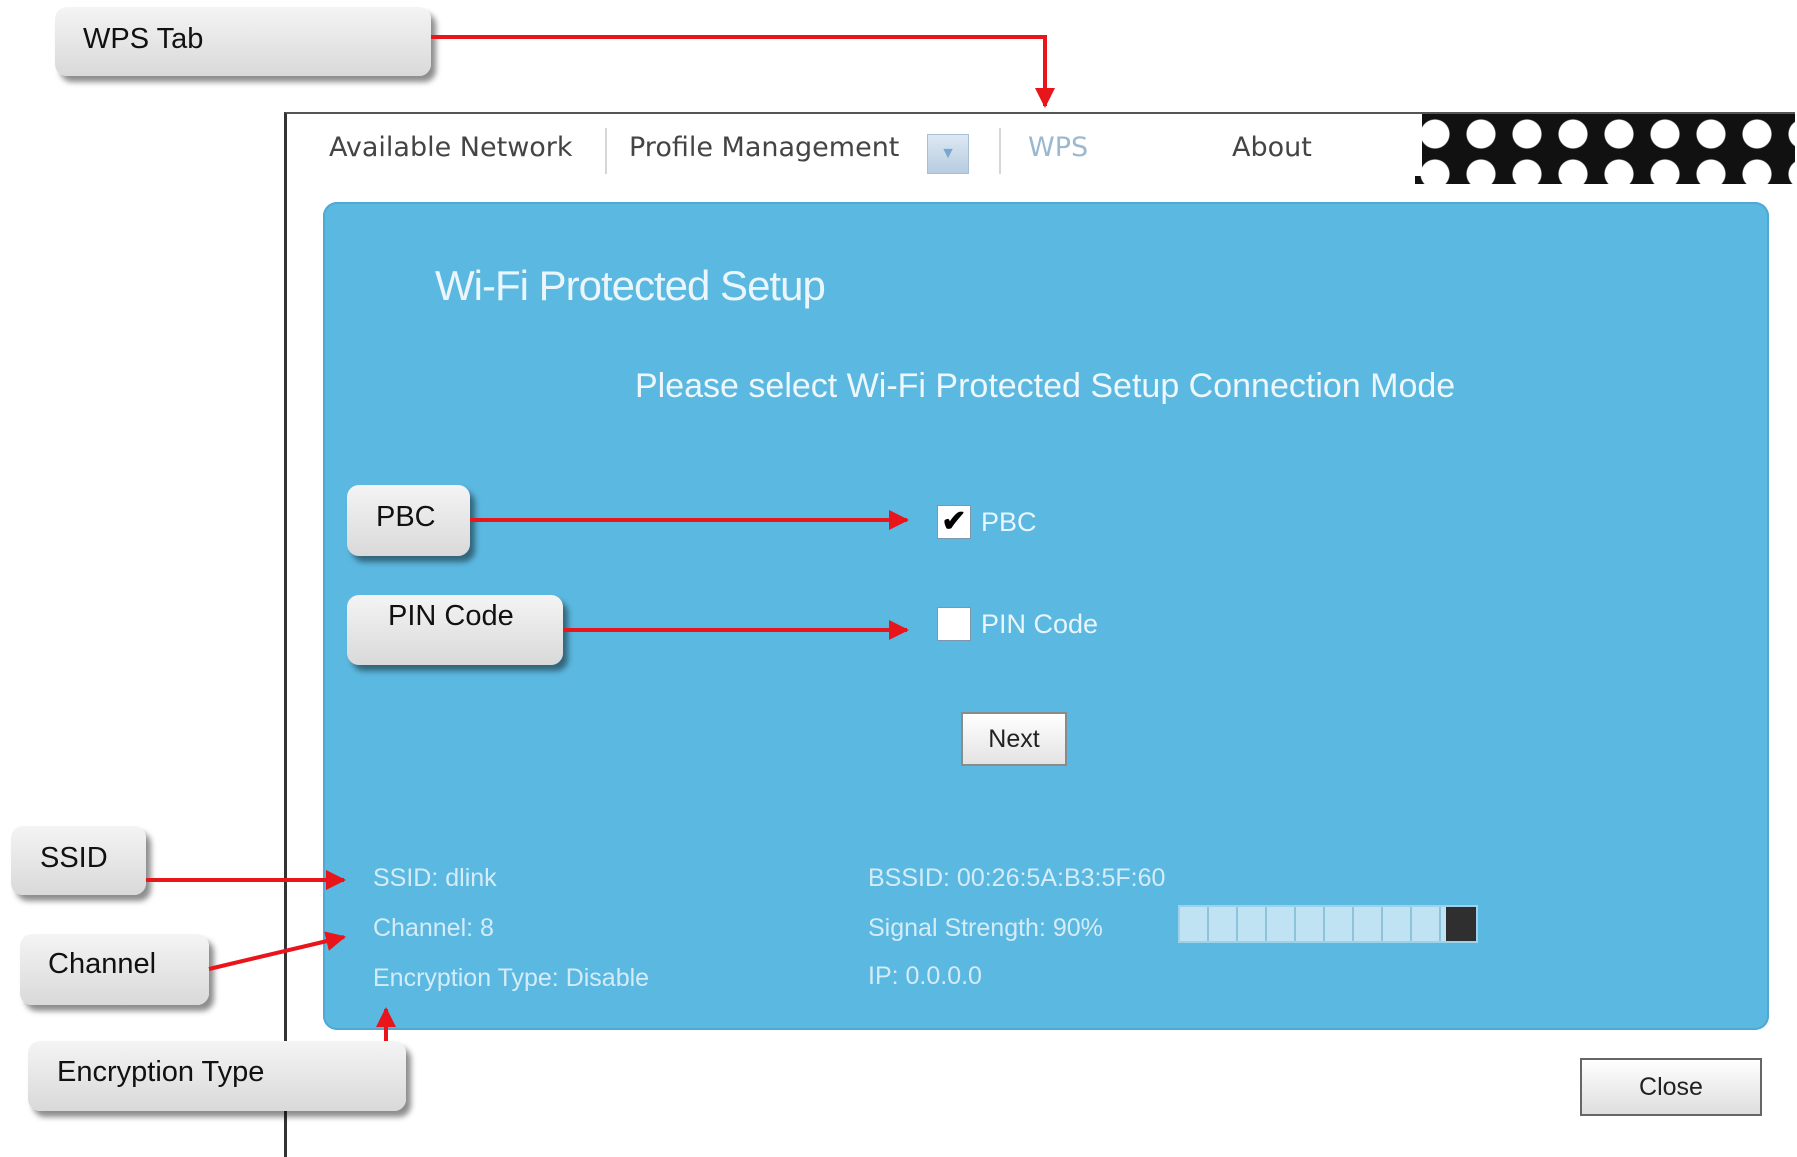 The height and width of the screenshot is (1157, 1797). Describe the element at coordinates (743, 71) in the screenshot. I see `arrow-wps-tab` at that location.